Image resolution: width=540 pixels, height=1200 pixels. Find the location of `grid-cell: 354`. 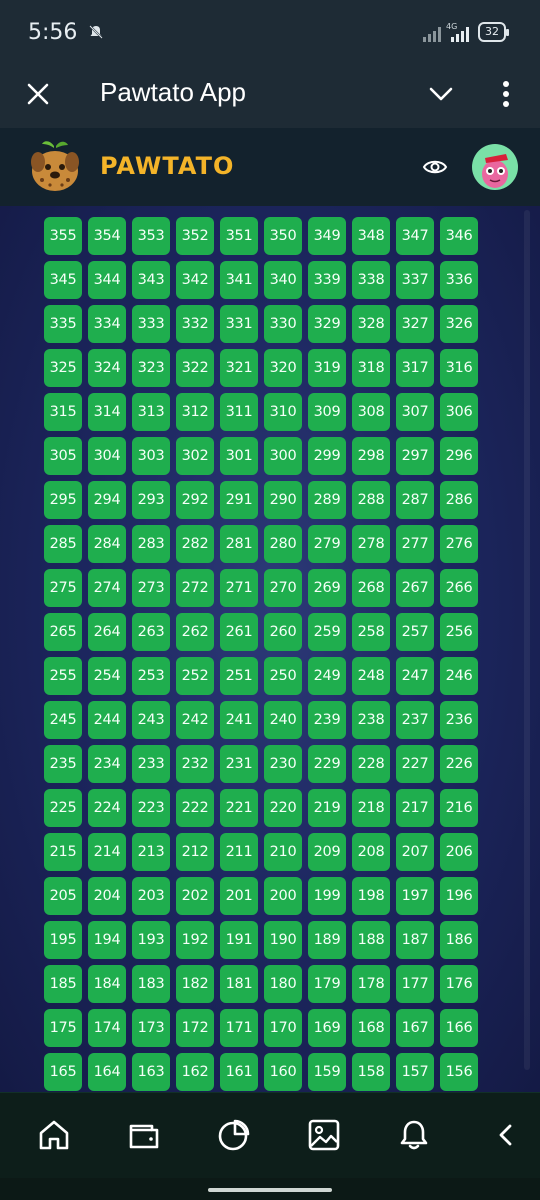

grid-cell: 354 is located at coordinates (107, 236).